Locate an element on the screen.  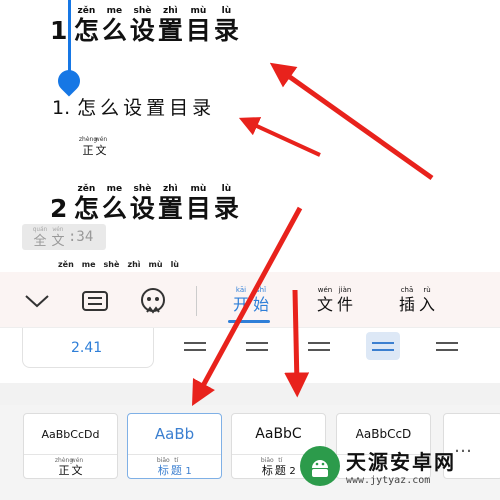
heading-2: 2 zěn 怎 me 么 shè 设 zhì 置 mù 目 lù 录 is located at coordinates (144, 203).